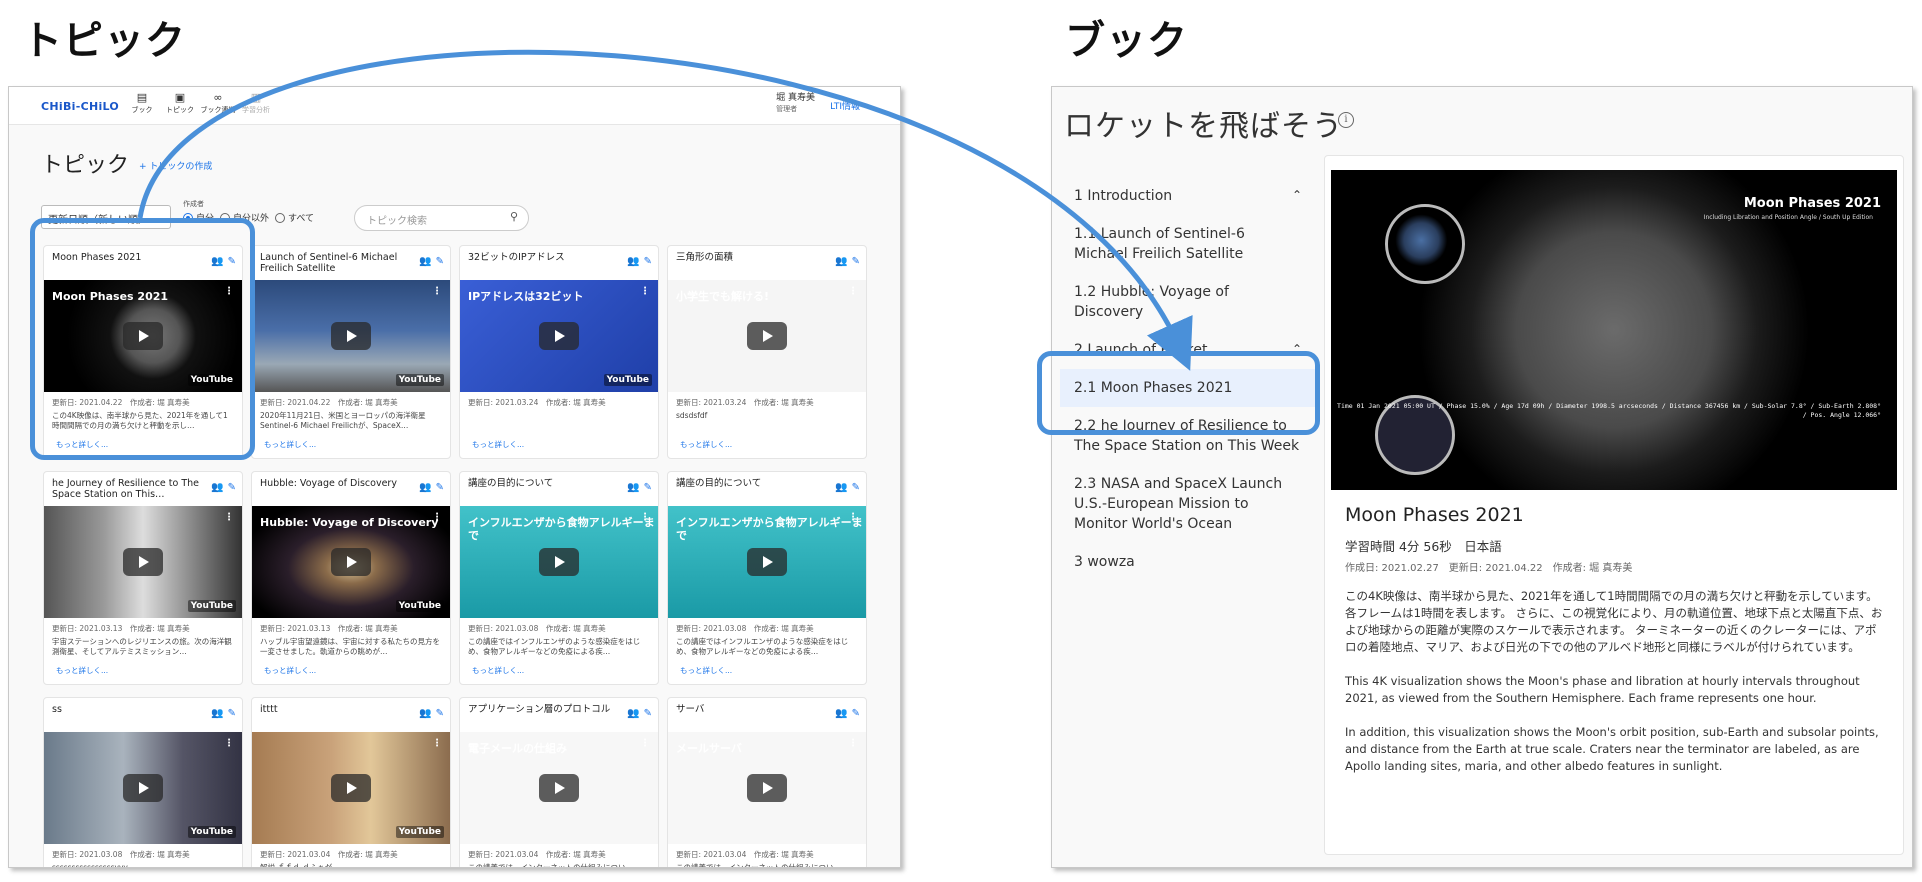  What do you see at coordinates (1346, 120) in the screenshot?
I see `info-icon: i` at bounding box center [1346, 120].